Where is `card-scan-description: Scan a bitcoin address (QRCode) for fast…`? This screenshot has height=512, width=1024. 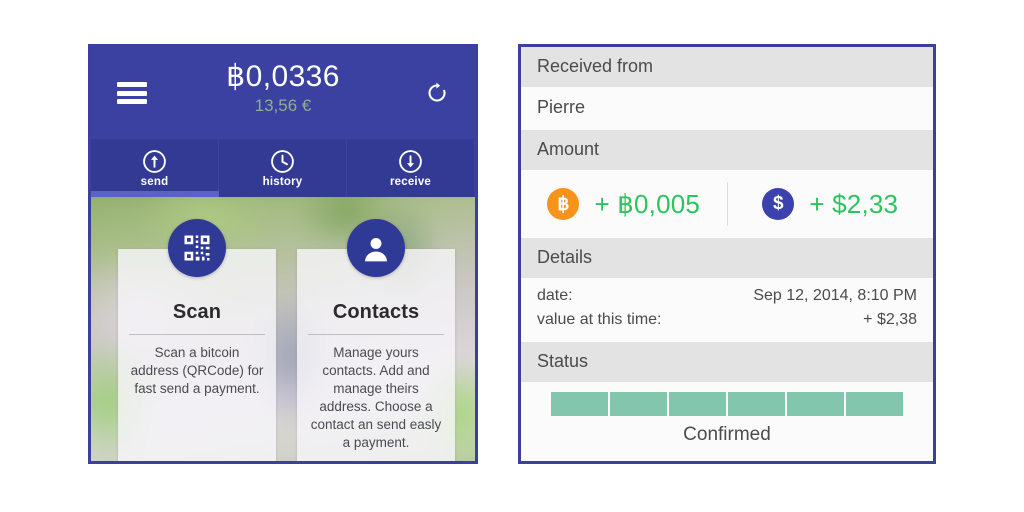
card-scan-description: Scan a bitcoin address (QRCode) for fast… is located at coordinates (197, 370).